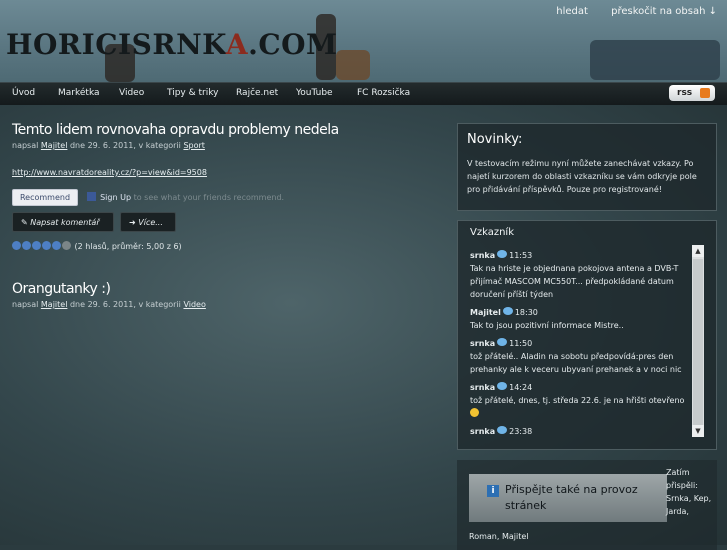  What do you see at coordinates (128, 246) in the screenshot?
I see `rating-text: (2 hlasů, průměr: 5,00 z 6)` at bounding box center [128, 246].